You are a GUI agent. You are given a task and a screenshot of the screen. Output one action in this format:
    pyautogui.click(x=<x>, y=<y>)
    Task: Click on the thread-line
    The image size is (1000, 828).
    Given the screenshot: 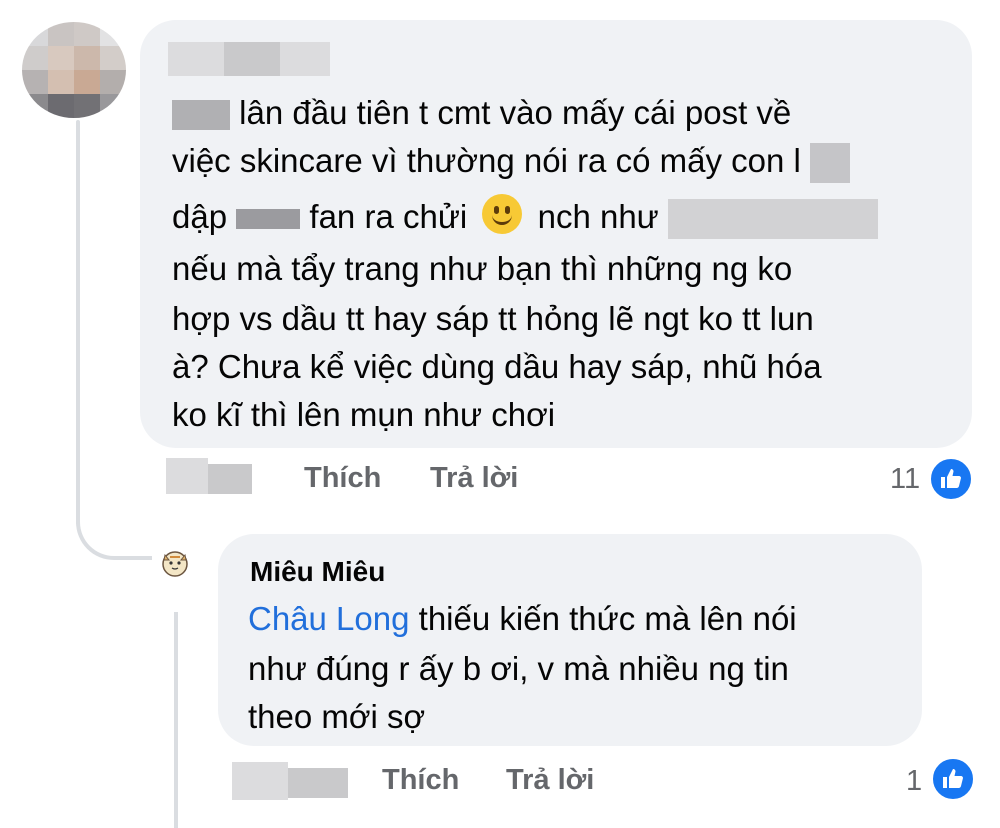 What is the action you would take?
    pyautogui.click(x=78, y=322)
    